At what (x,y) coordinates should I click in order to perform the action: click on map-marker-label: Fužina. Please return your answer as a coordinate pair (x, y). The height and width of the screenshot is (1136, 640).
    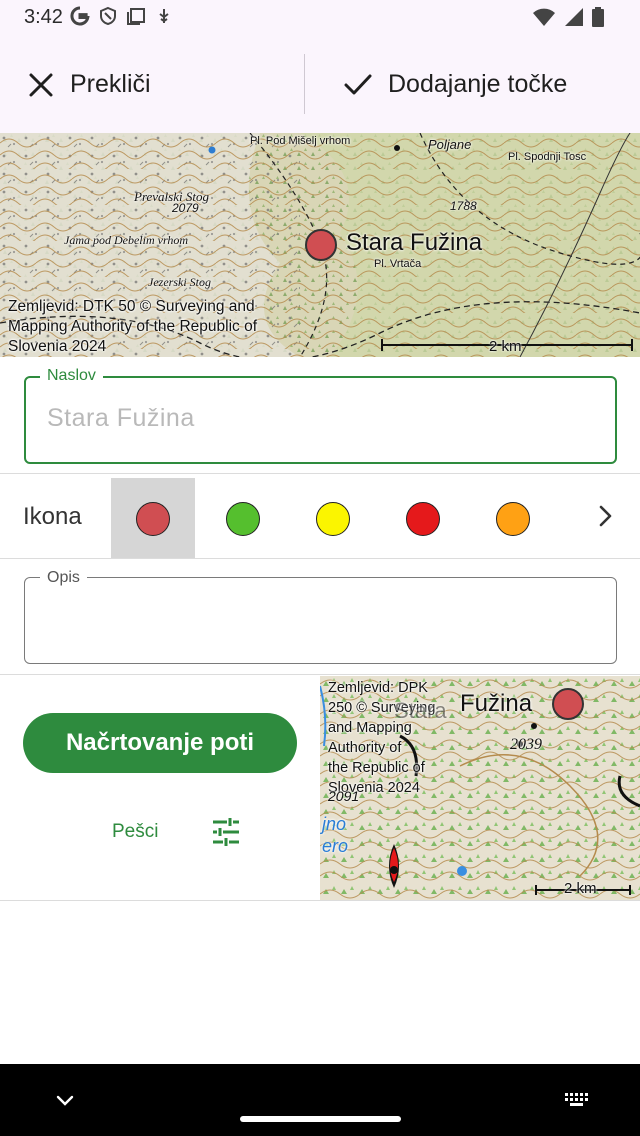
    Looking at the image, I should click on (496, 703).